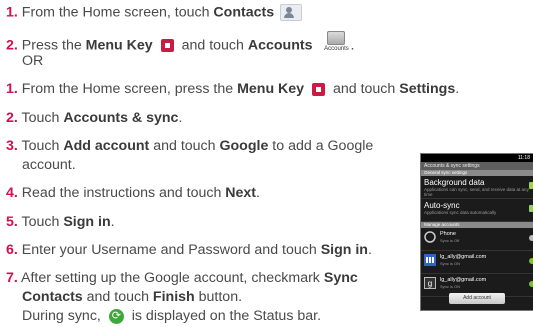 The image size is (533, 327). I want to click on step-number: 6., so click(12, 250).